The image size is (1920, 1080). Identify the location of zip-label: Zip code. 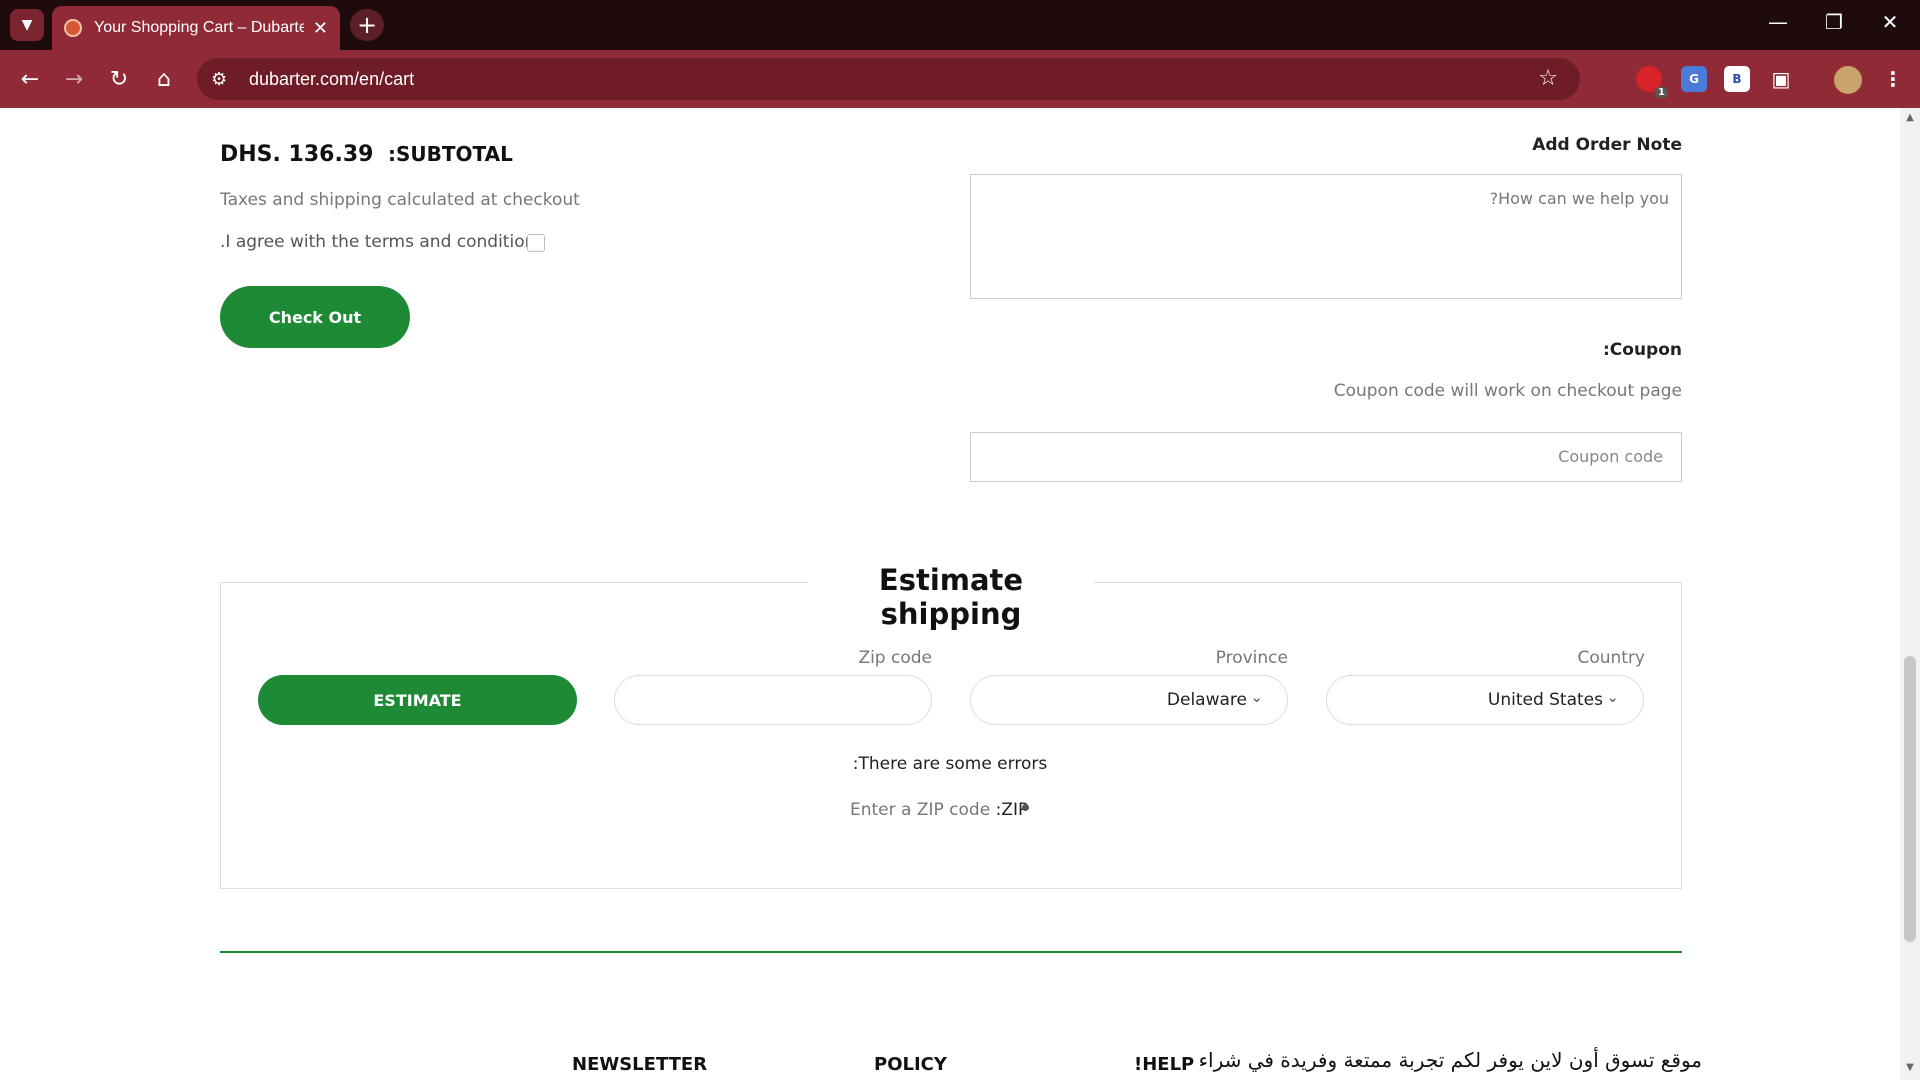
(895, 658).